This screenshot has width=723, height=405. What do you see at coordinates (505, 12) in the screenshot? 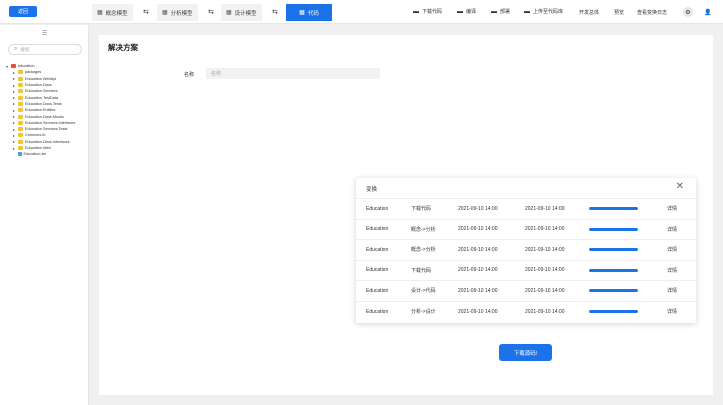
I see `tool-label: 部署` at bounding box center [505, 12].